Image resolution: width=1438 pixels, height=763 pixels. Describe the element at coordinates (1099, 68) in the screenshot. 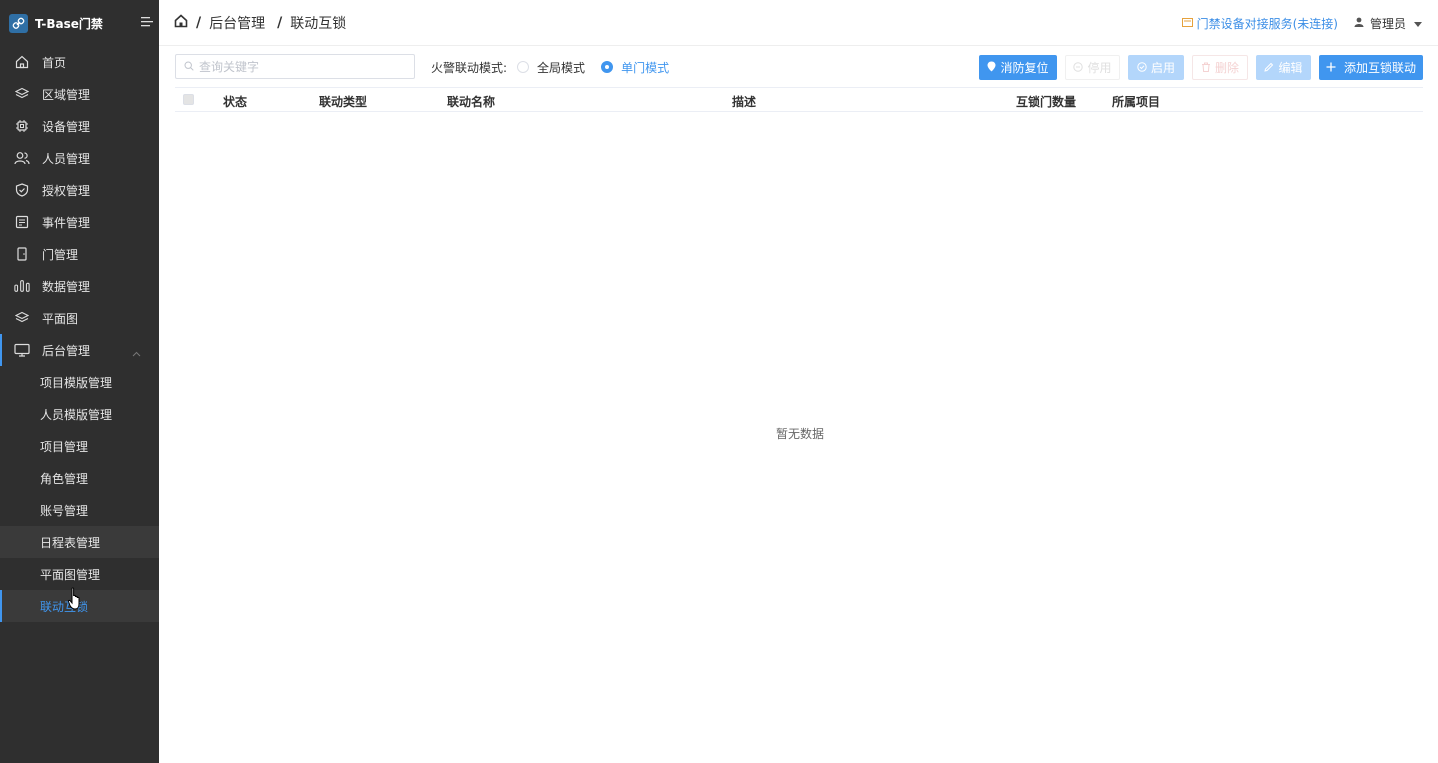

I see `button-label: 停用` at that location.